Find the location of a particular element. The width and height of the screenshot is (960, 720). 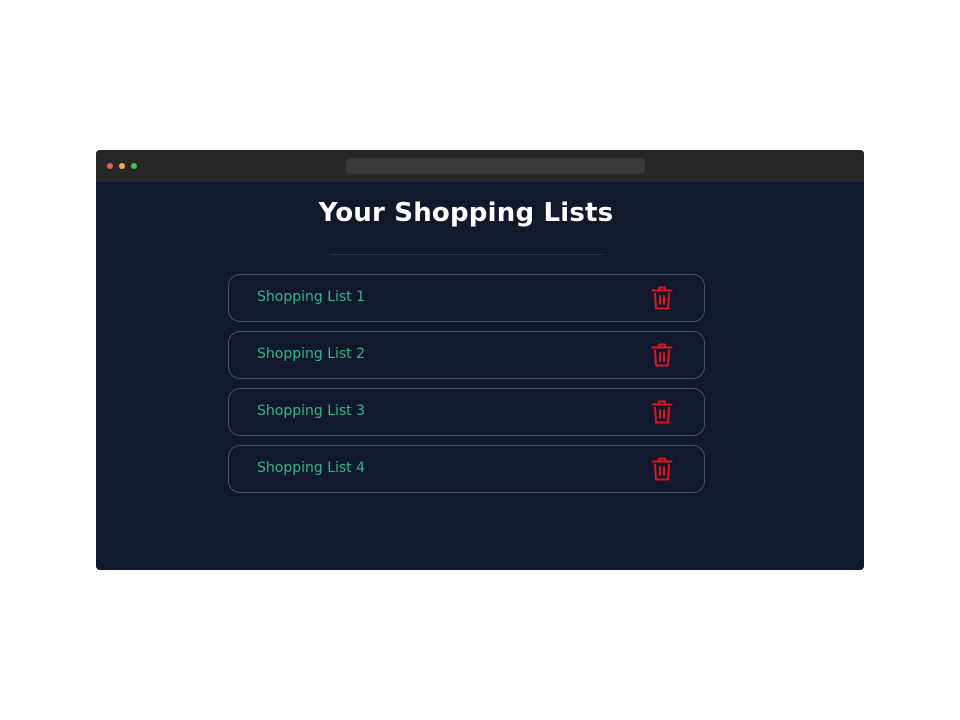

close-window-dot is located at coordinates (110, 166).